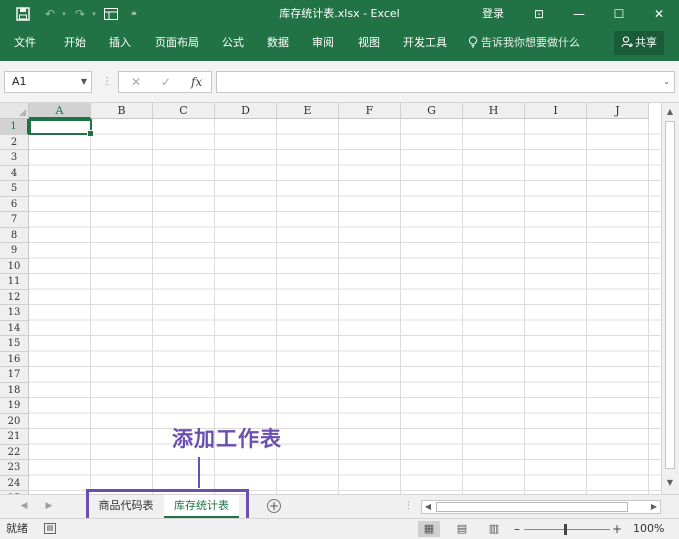  What do you see at coordinates (14, 235) in the screenshot?
I see `row-header-8: 8` at bounding box center [14, 235].